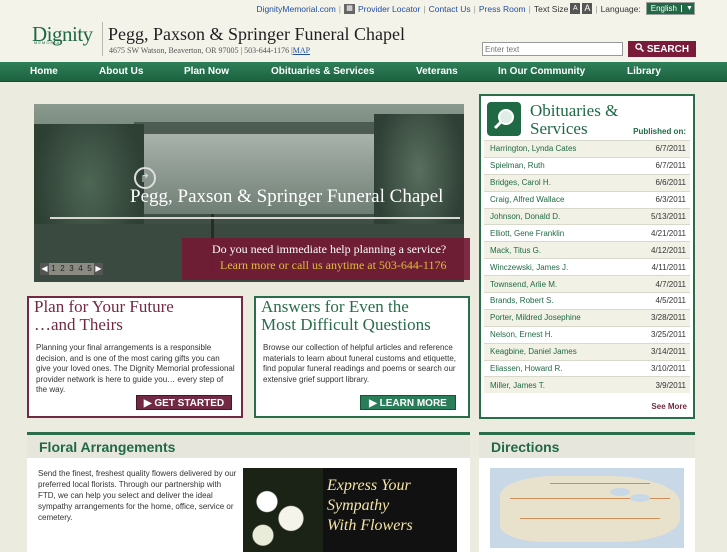 The width and height of the screenshot is (727, 552). What do you see at coordinates (526, 368) in the screenshot?
I see `obituary-name-link: Eliassen, Howard R.` at bounding box center [526, 368].